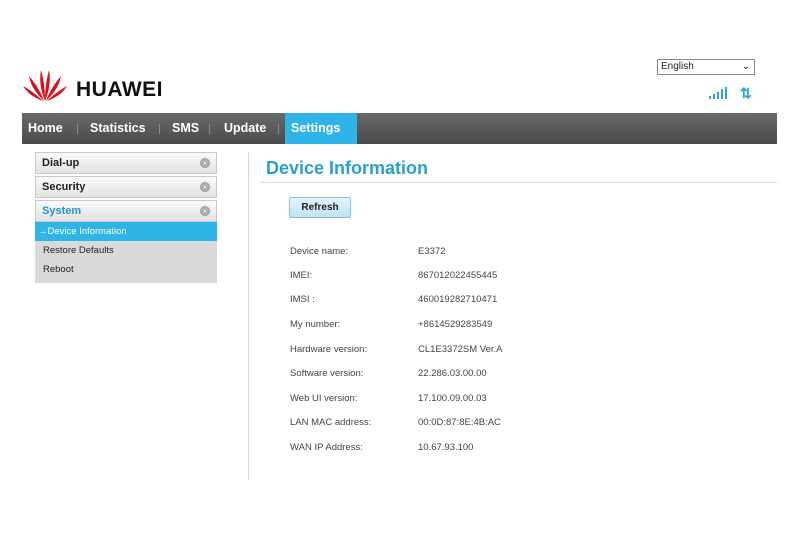 This screenshot has height=536, width=800. I want to click on info-value: 00:0D:87:8E:4B:AC, so click(459, 422).